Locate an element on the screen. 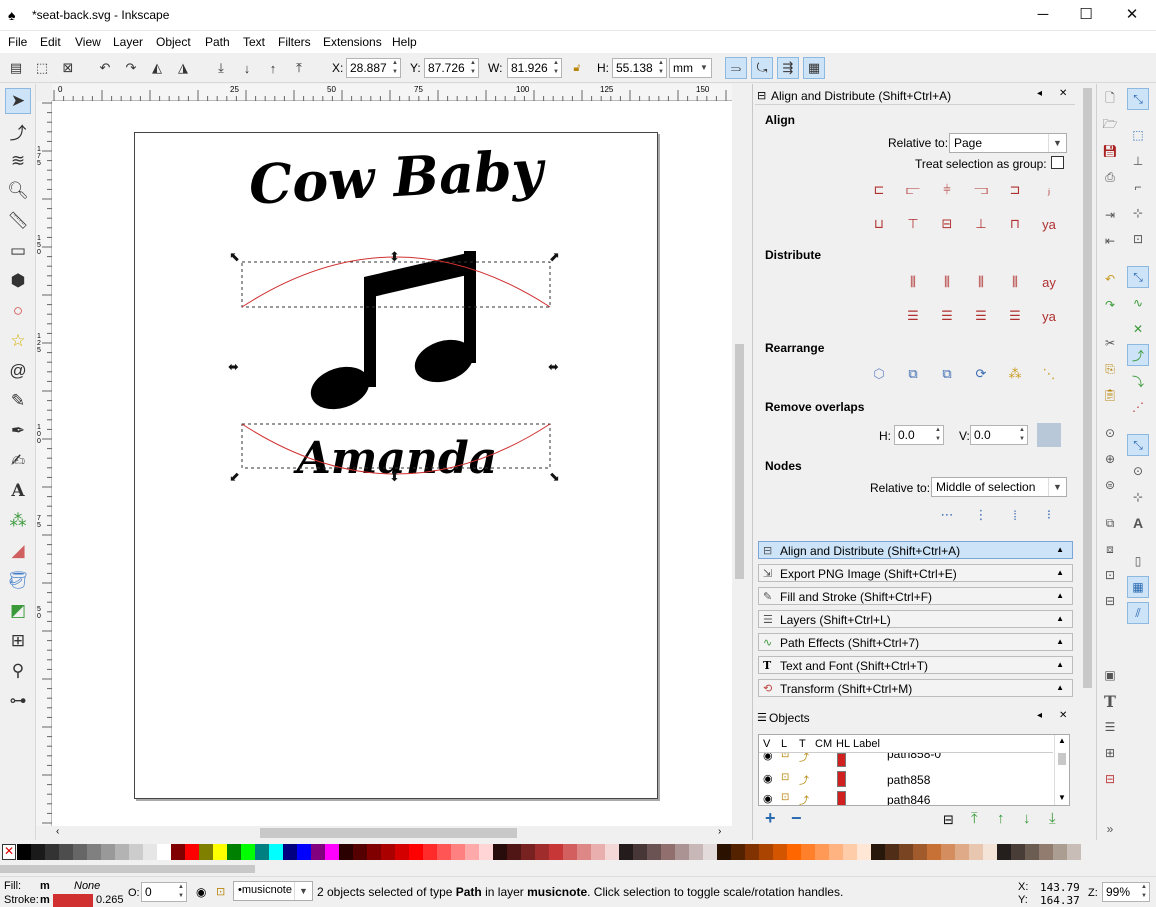 The height and width of the screenshot is (907, 1156). scroll-down-icon: ▼ is located at coordinates (1062, 797).